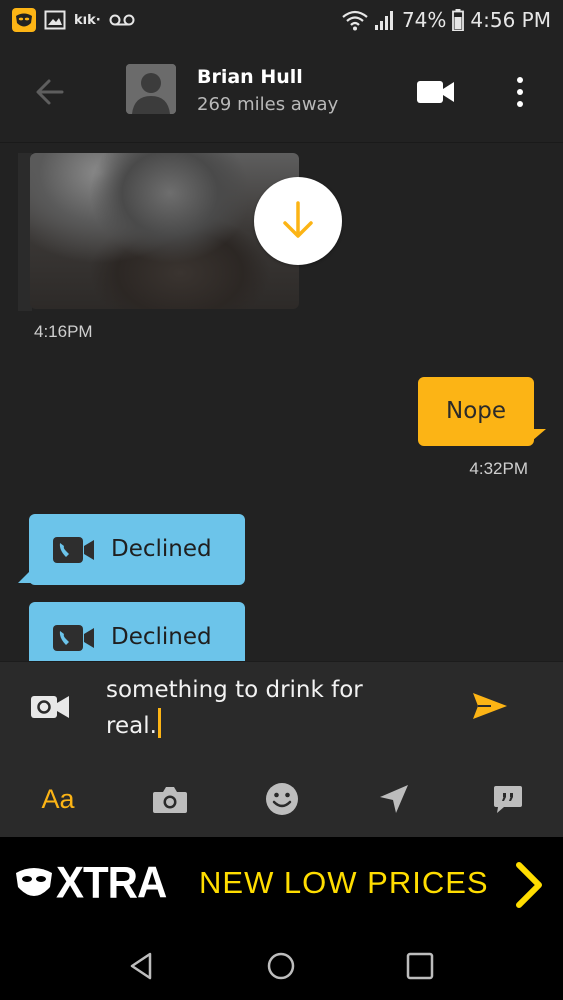  I want to click on quote-bubble-icon, so click(508, 799).